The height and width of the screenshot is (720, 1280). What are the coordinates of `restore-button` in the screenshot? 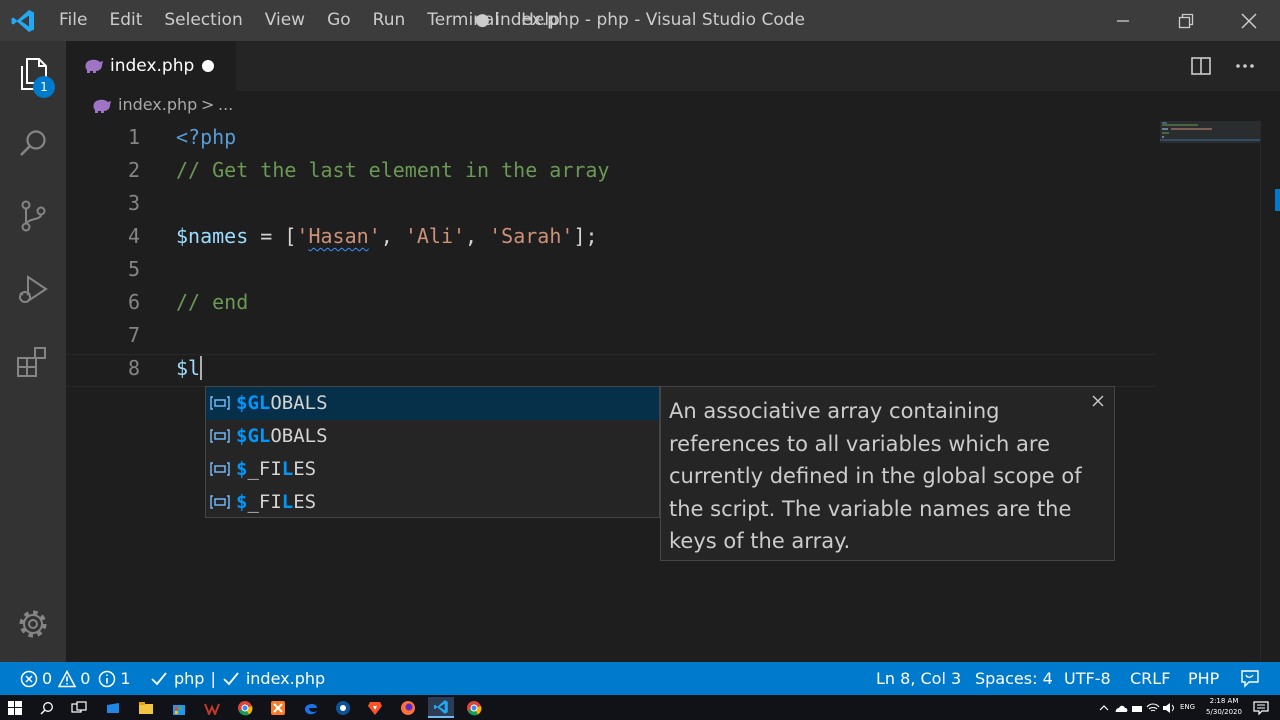 It's located at (1186, 20).